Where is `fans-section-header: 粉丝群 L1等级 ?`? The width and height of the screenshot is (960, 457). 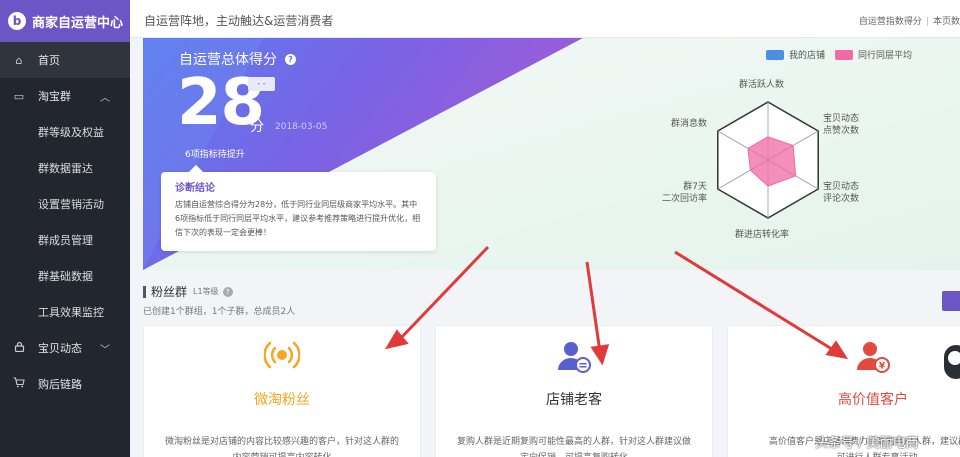 fans-section-header: 粉丝群 L1等级 ? is located at coordinates (188, 291).